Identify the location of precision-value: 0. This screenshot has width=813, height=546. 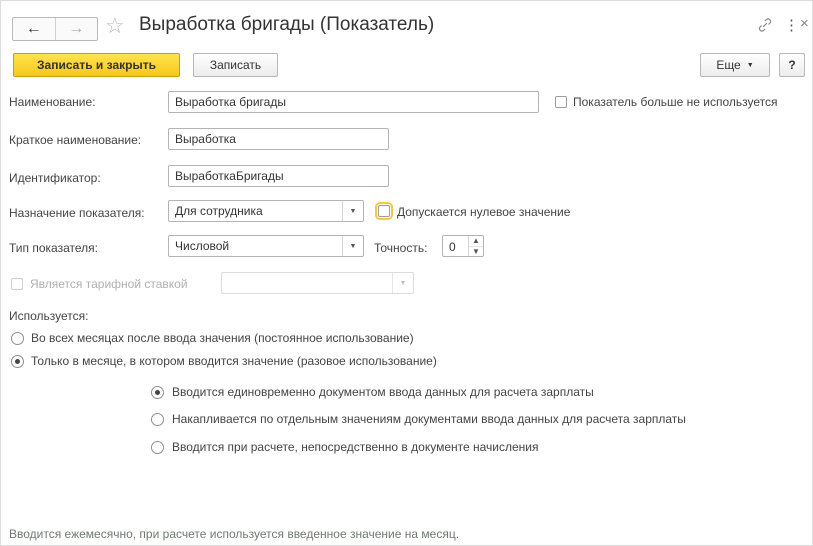
(452, 247).